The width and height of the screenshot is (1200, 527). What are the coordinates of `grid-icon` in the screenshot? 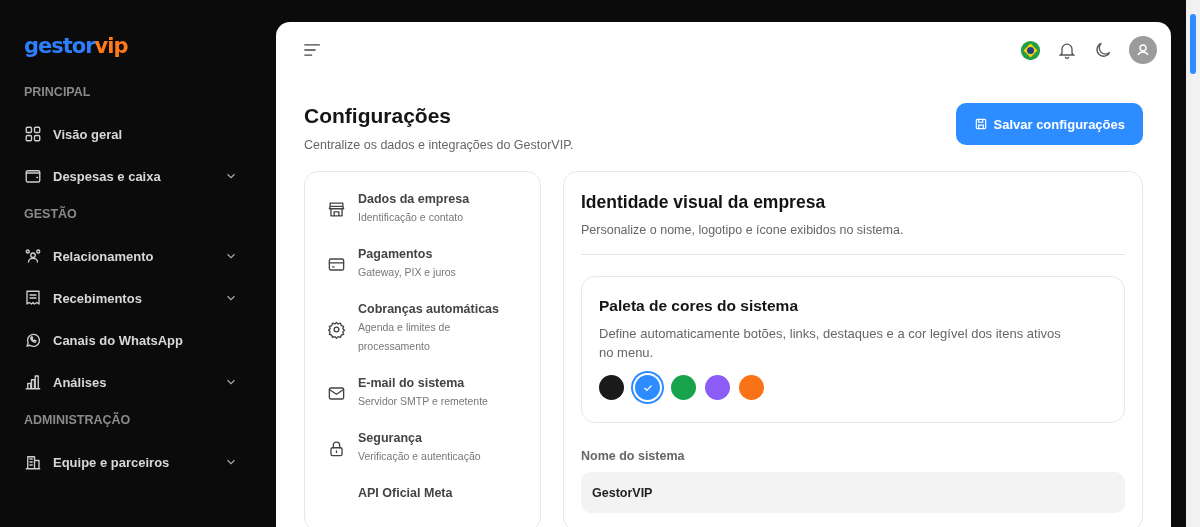 It's located at (33, 134).